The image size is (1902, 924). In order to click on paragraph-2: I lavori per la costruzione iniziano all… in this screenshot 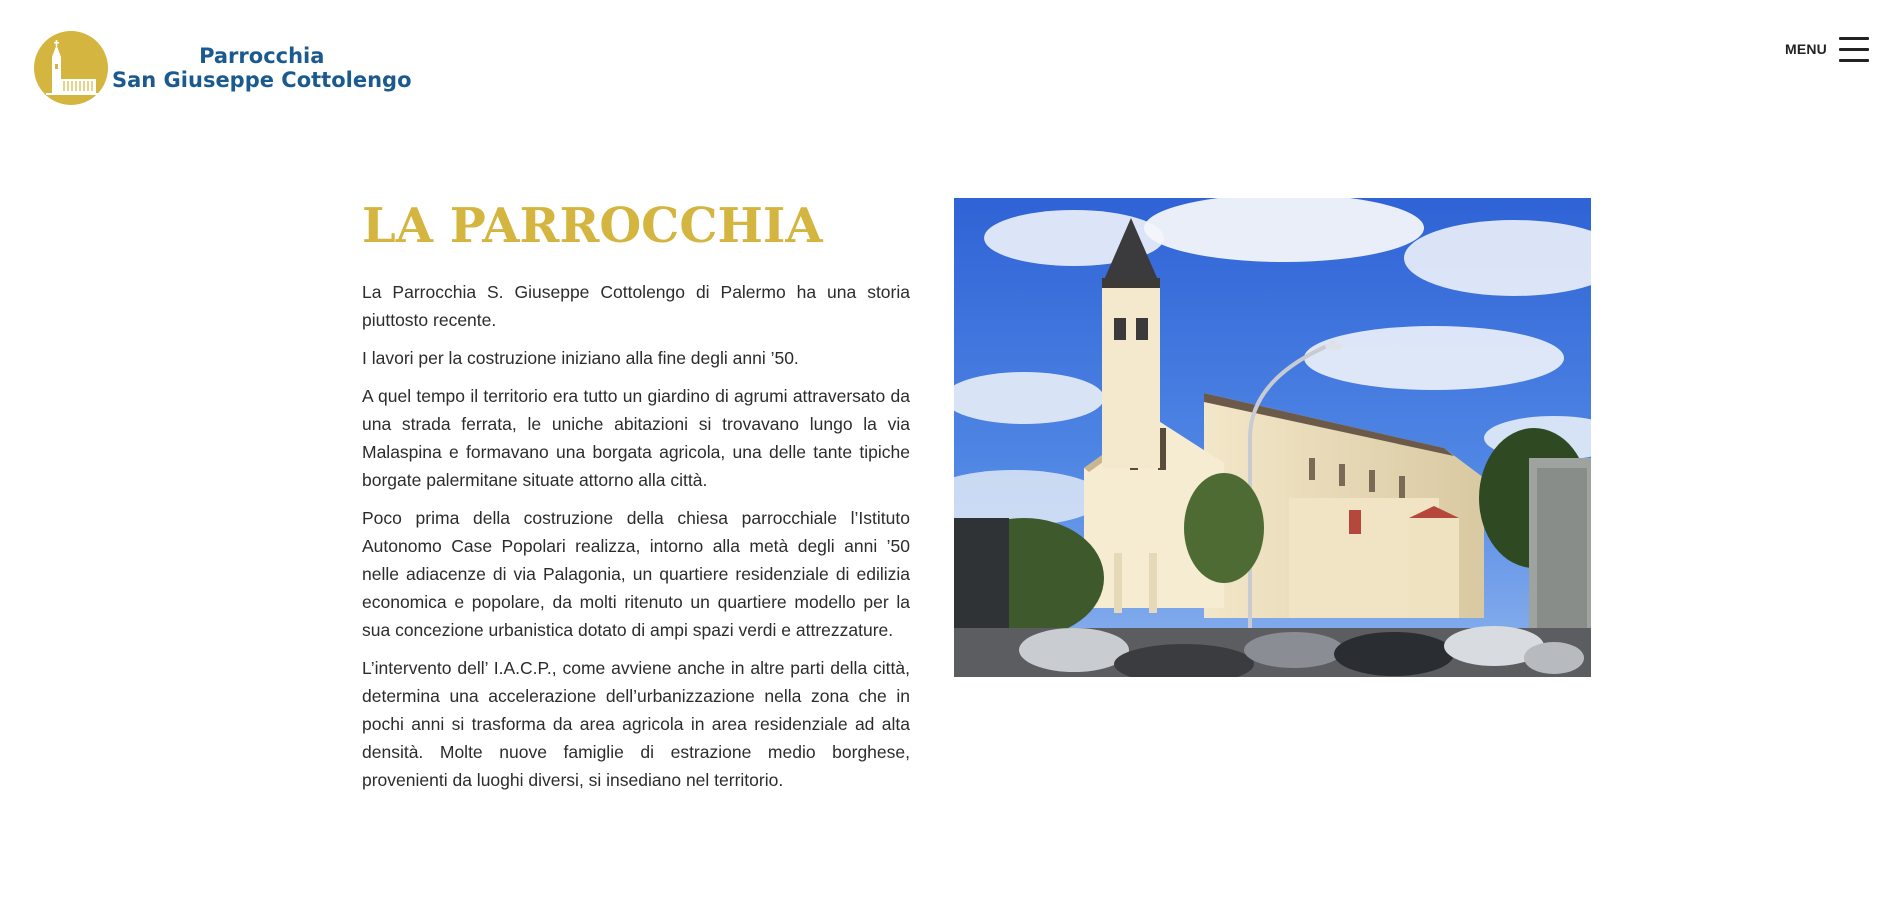, I will do `click(580, 358)`.